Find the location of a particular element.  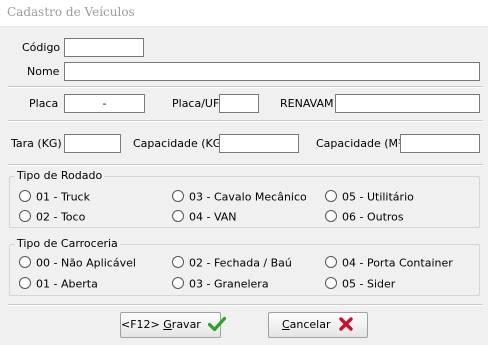

radio-carroceria-00-nao-aplicavel: 00 - Não Aplicável is located at coordinates (77, 263).